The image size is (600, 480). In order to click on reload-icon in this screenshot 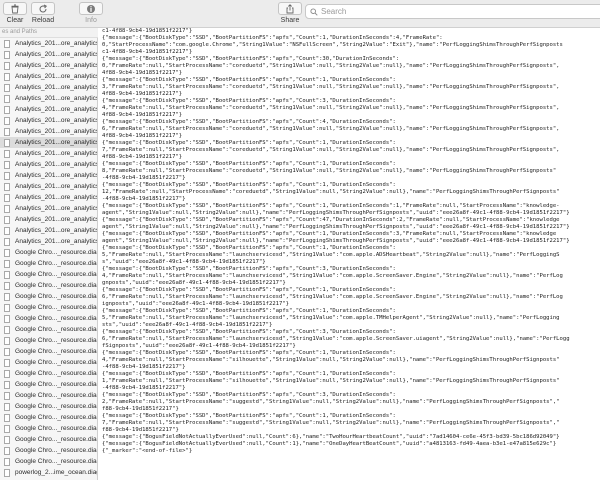, I will do `click(43, 8)`.